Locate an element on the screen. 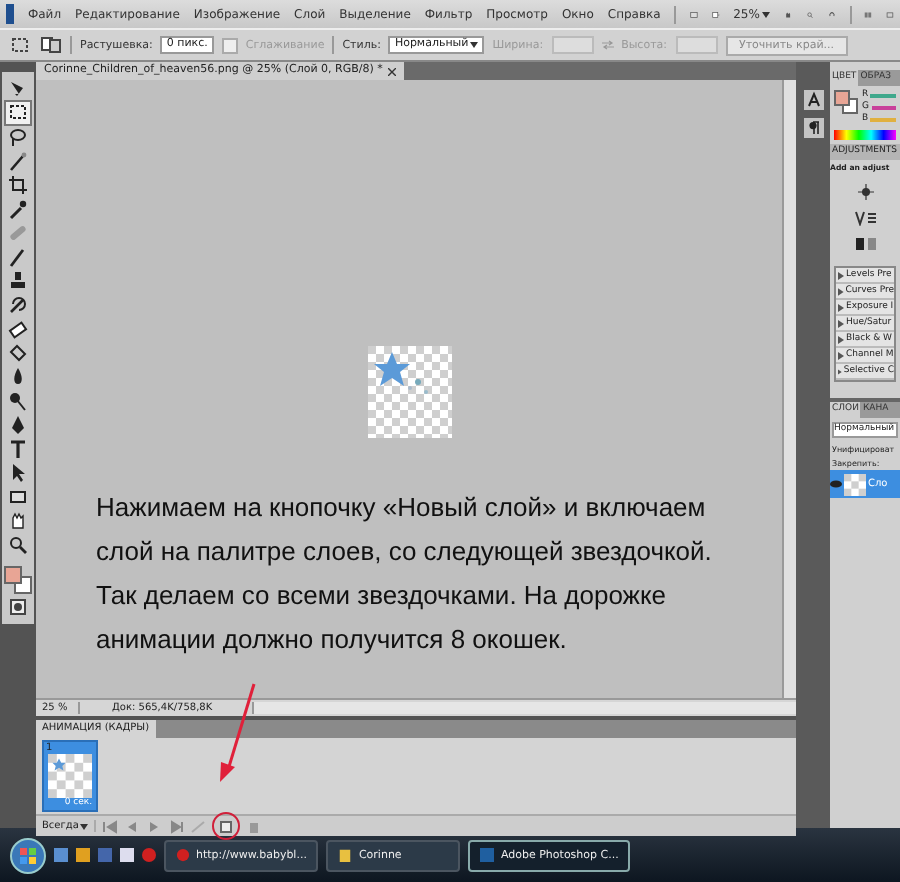 The height and width of the screenshot is (882, 900). vertical-scrollbar is located at coordinates (789, 389).